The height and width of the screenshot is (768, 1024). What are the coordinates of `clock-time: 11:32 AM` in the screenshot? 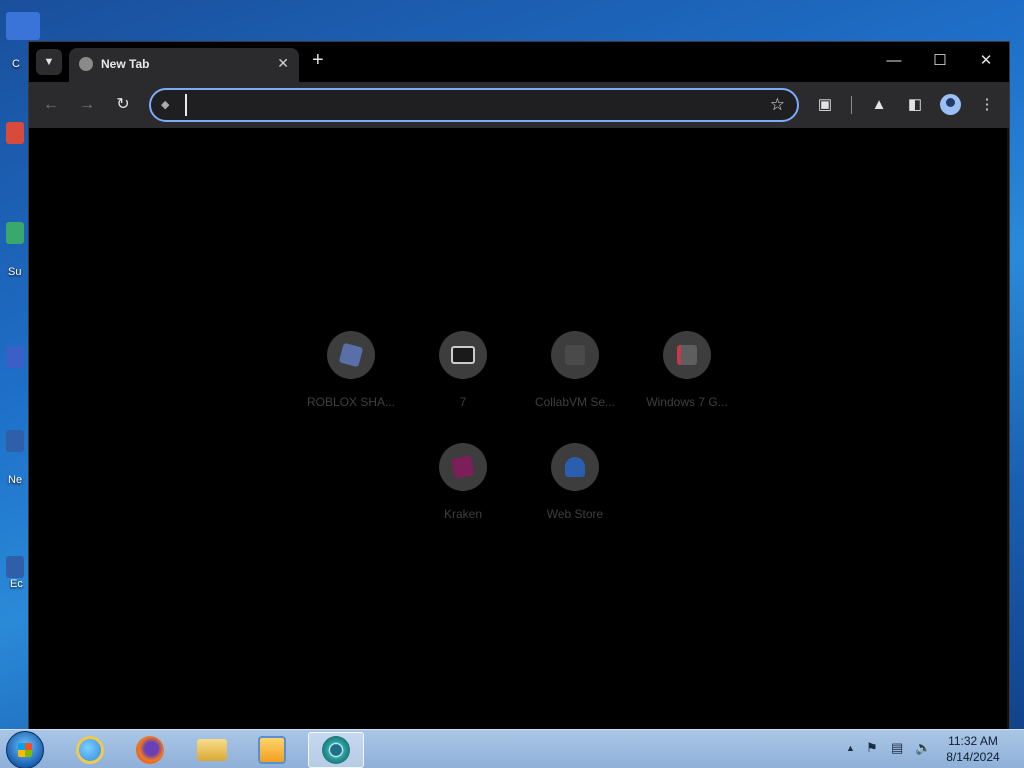 It's located at (973, 741).